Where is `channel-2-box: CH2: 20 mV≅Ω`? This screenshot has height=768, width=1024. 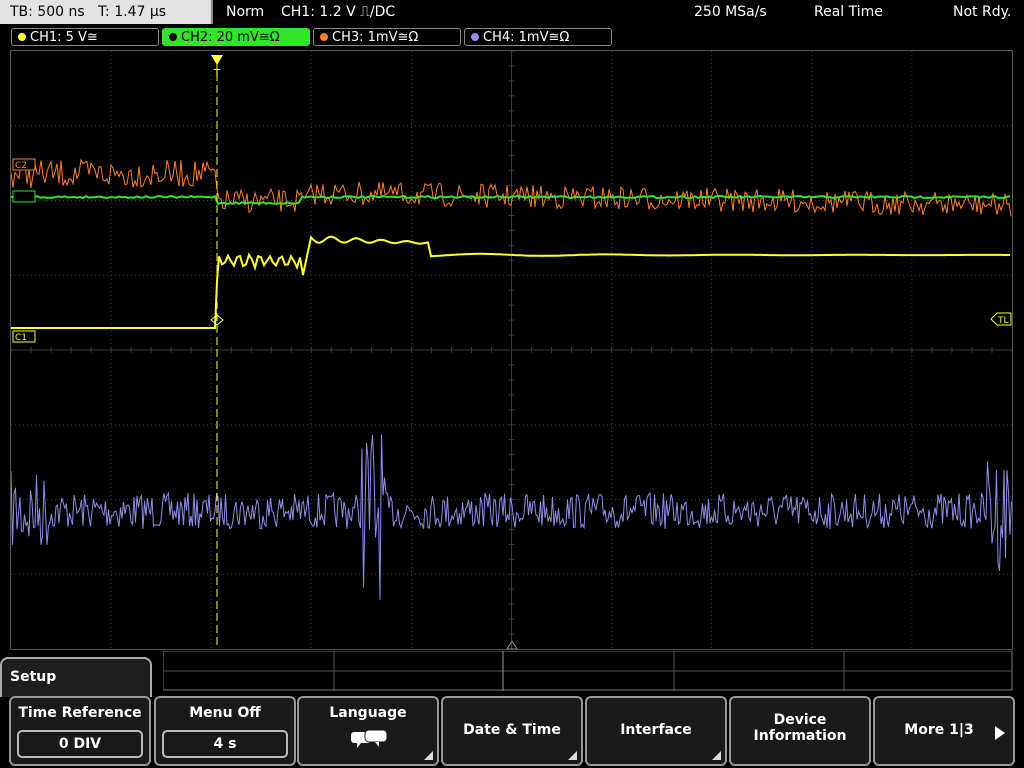 channel-2-box: CH2: 20 mV≅Ω is located at coordinates (236, 37).